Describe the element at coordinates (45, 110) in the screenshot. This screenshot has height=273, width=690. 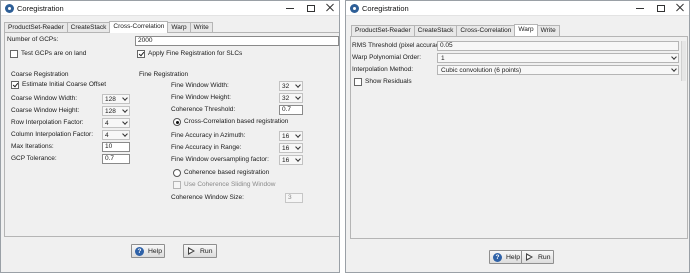
I see `coarse-window-height-label: Coarse Window Height:` at that location.